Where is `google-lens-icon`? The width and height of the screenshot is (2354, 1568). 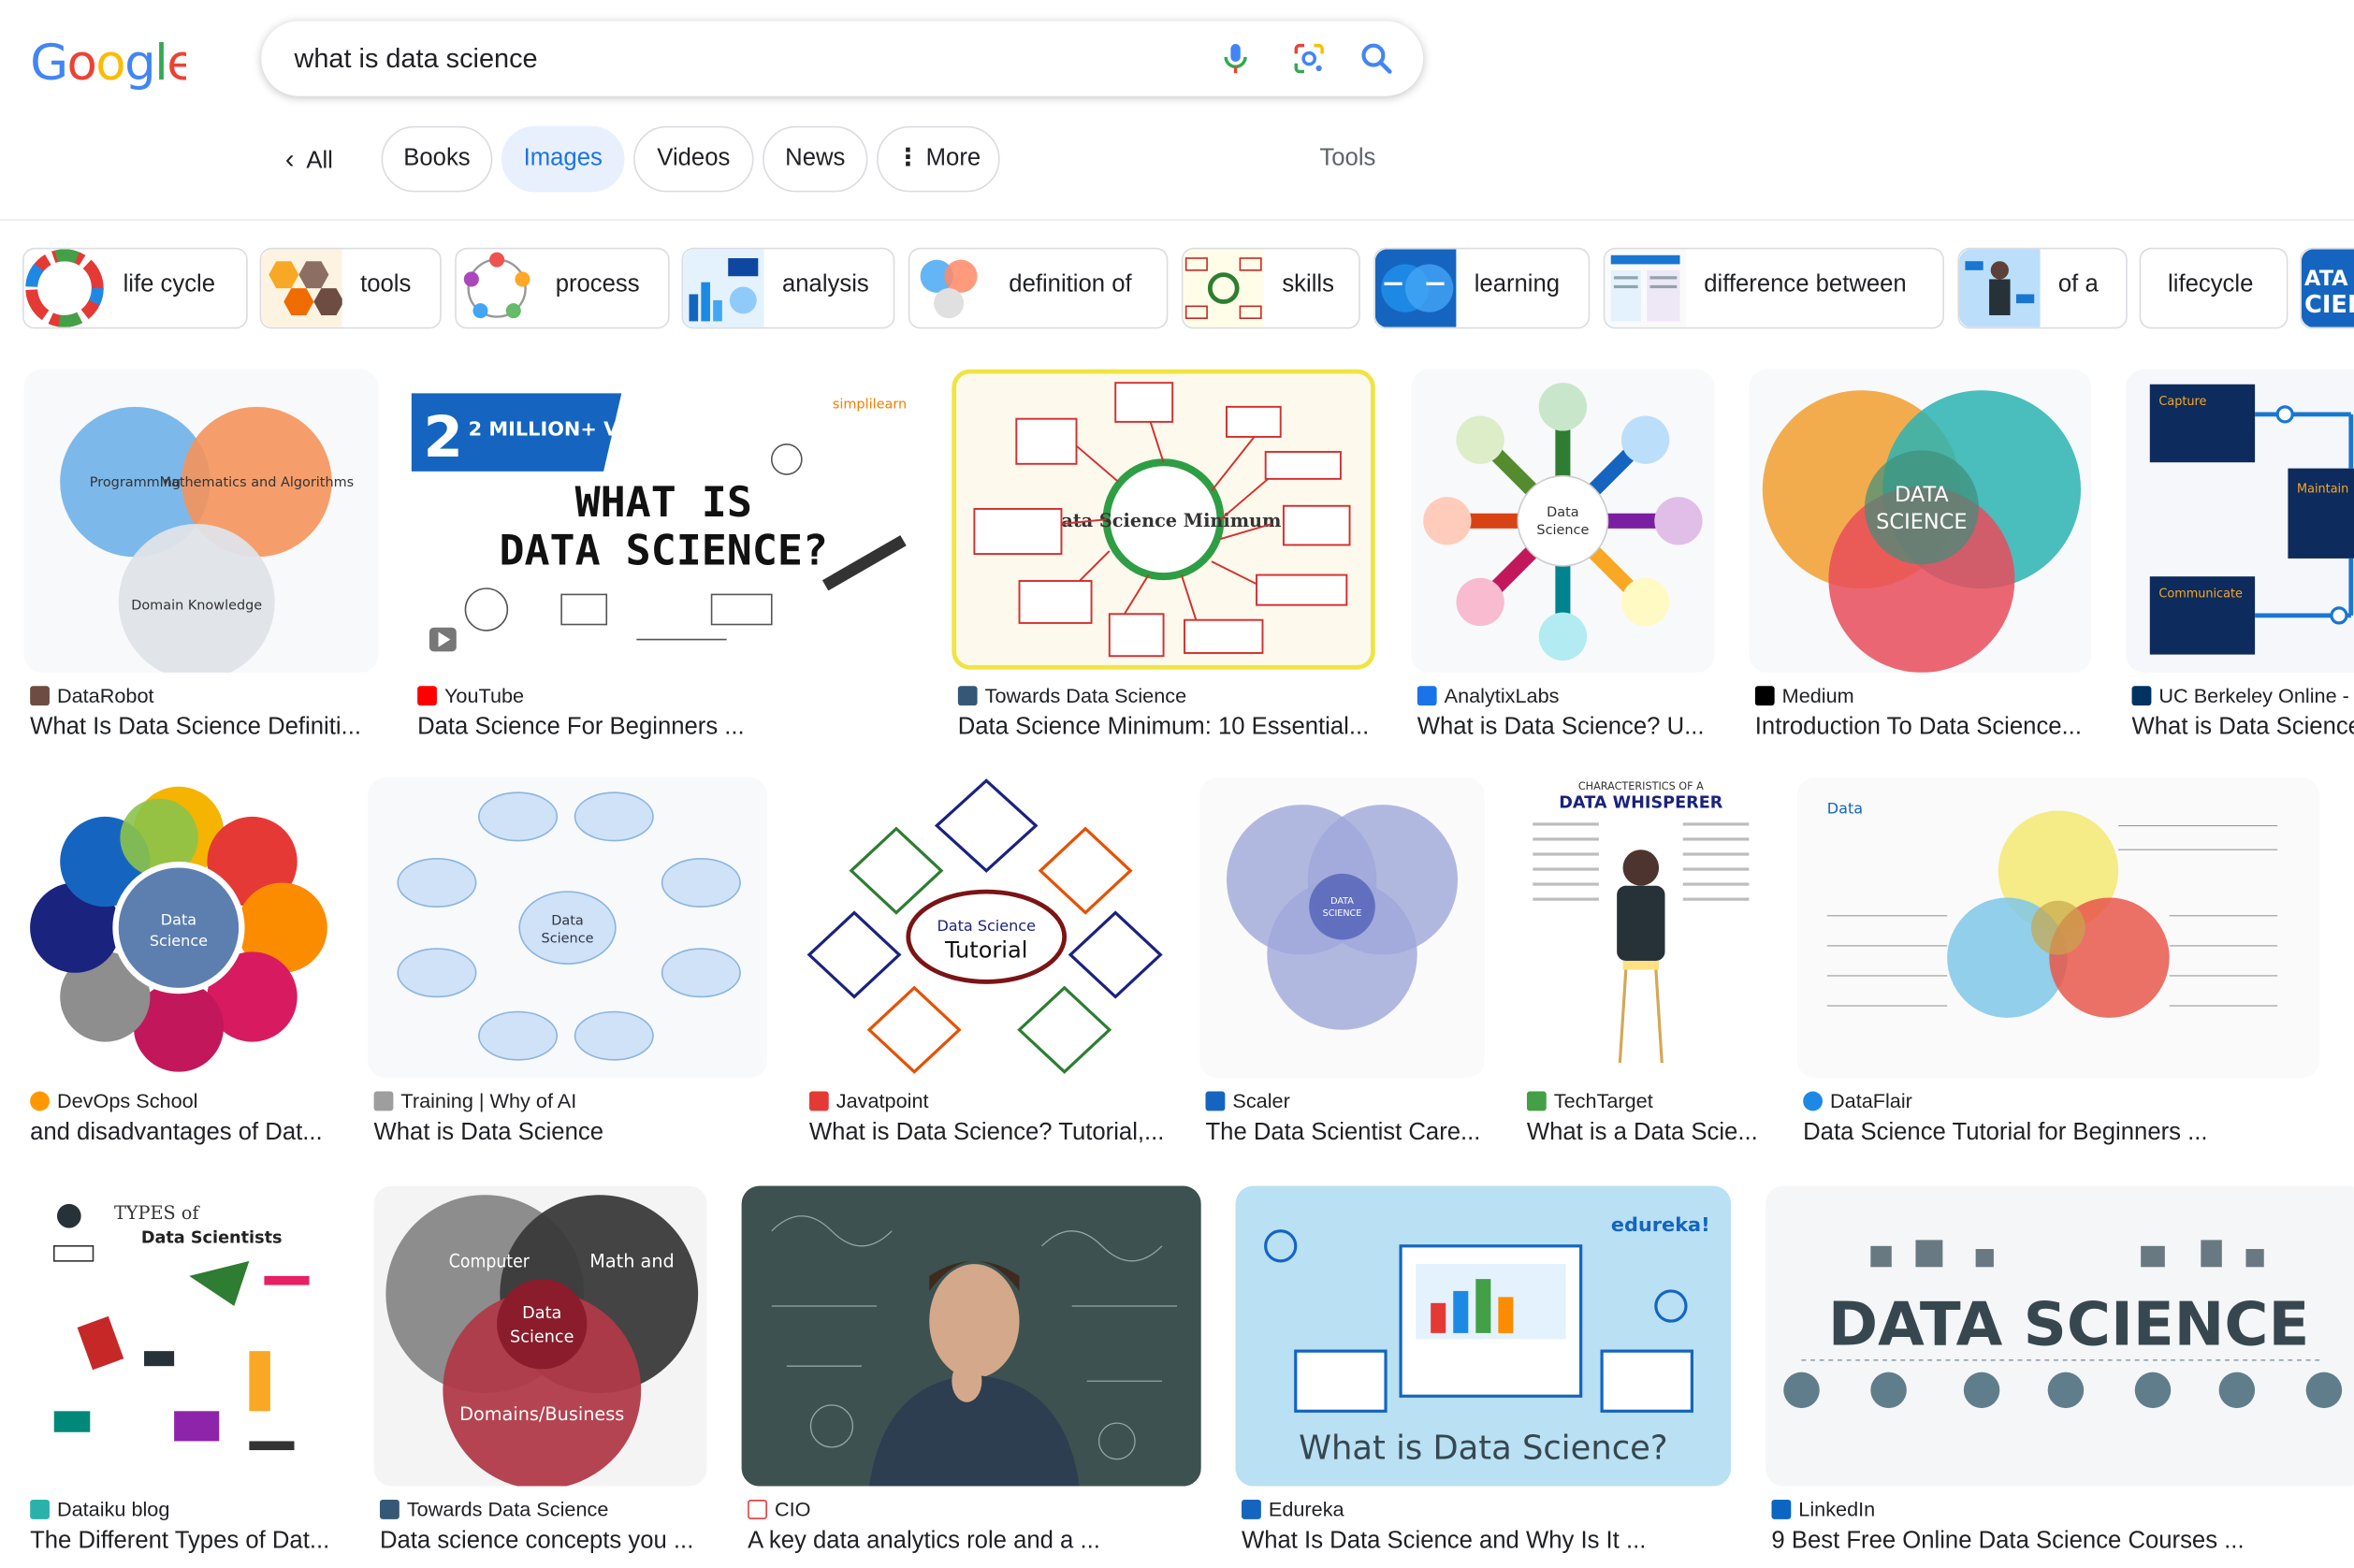 google-lens-icon is located at coordinates (1309, 59).